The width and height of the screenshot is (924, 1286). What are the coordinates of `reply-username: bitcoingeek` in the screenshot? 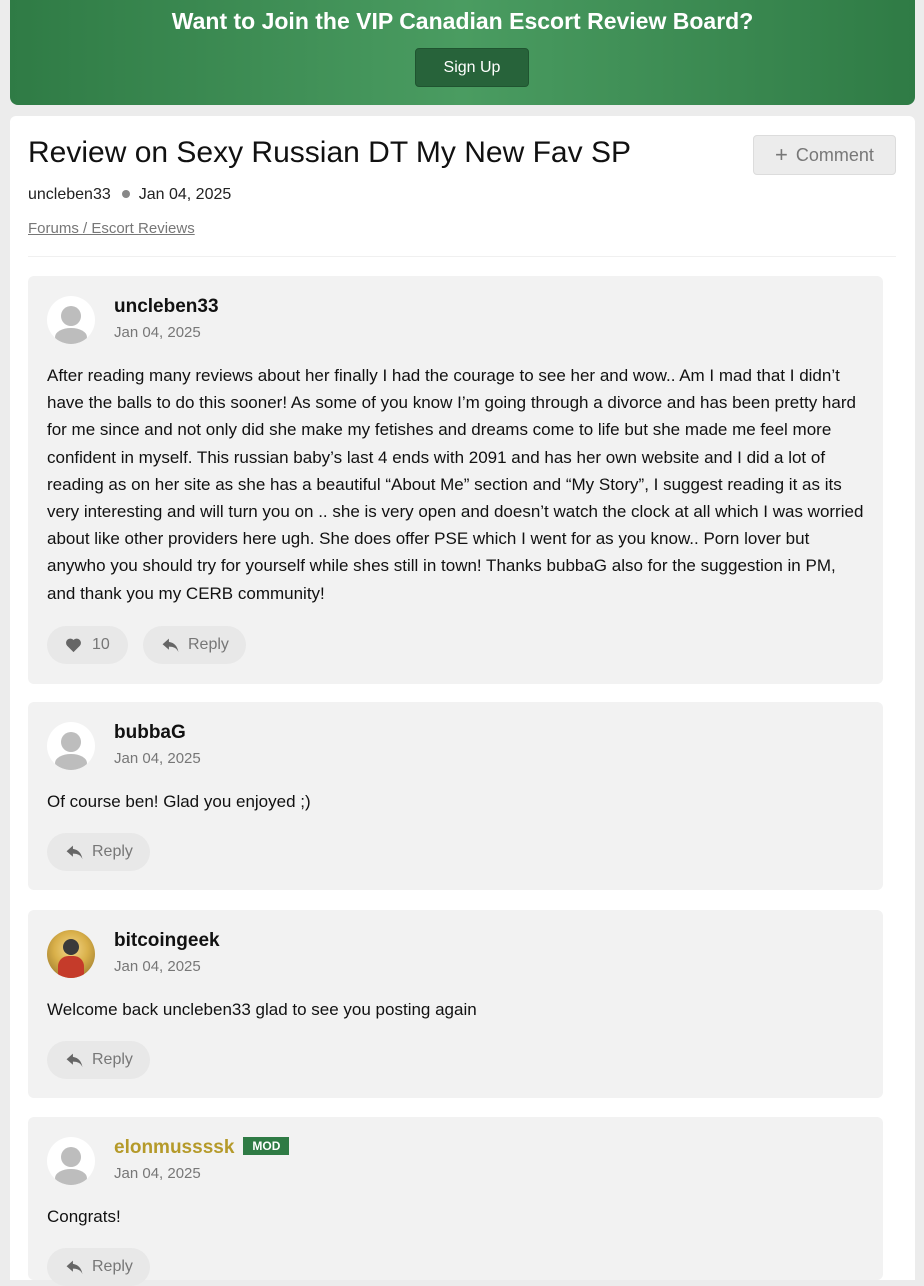 It's located at (167, 941).